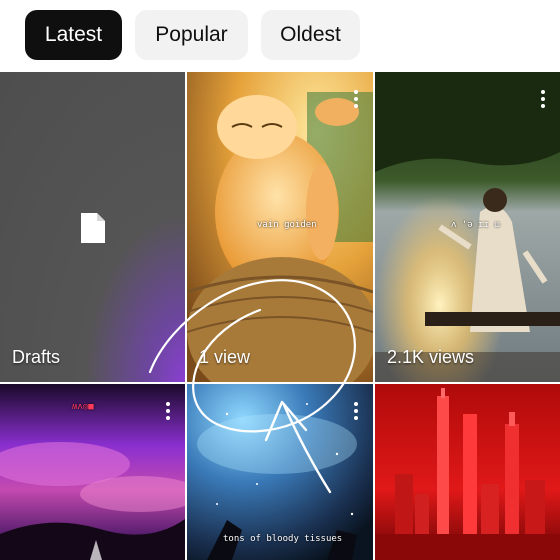 Image resolution: width=560 pixels, height=560 pixels. I want to click on video-caption: ʌ 'ə ɪɪ ɯ, so click(475, 225).